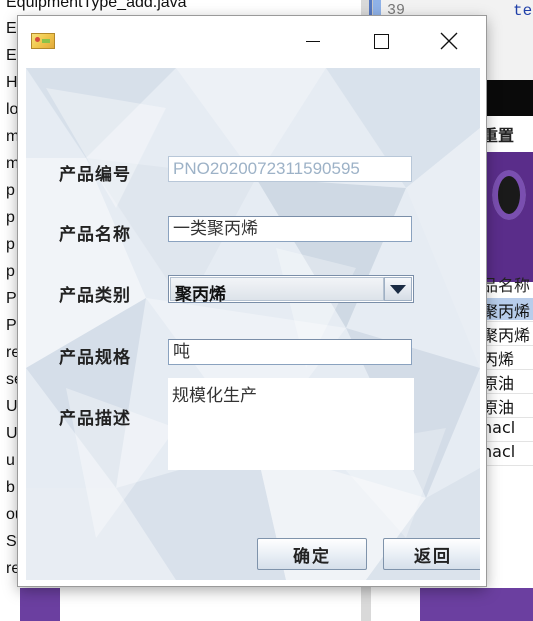 The height and width of the screenshot is (621, 533). I want to click on label-product-code: 产品编号, so click(95, 175).